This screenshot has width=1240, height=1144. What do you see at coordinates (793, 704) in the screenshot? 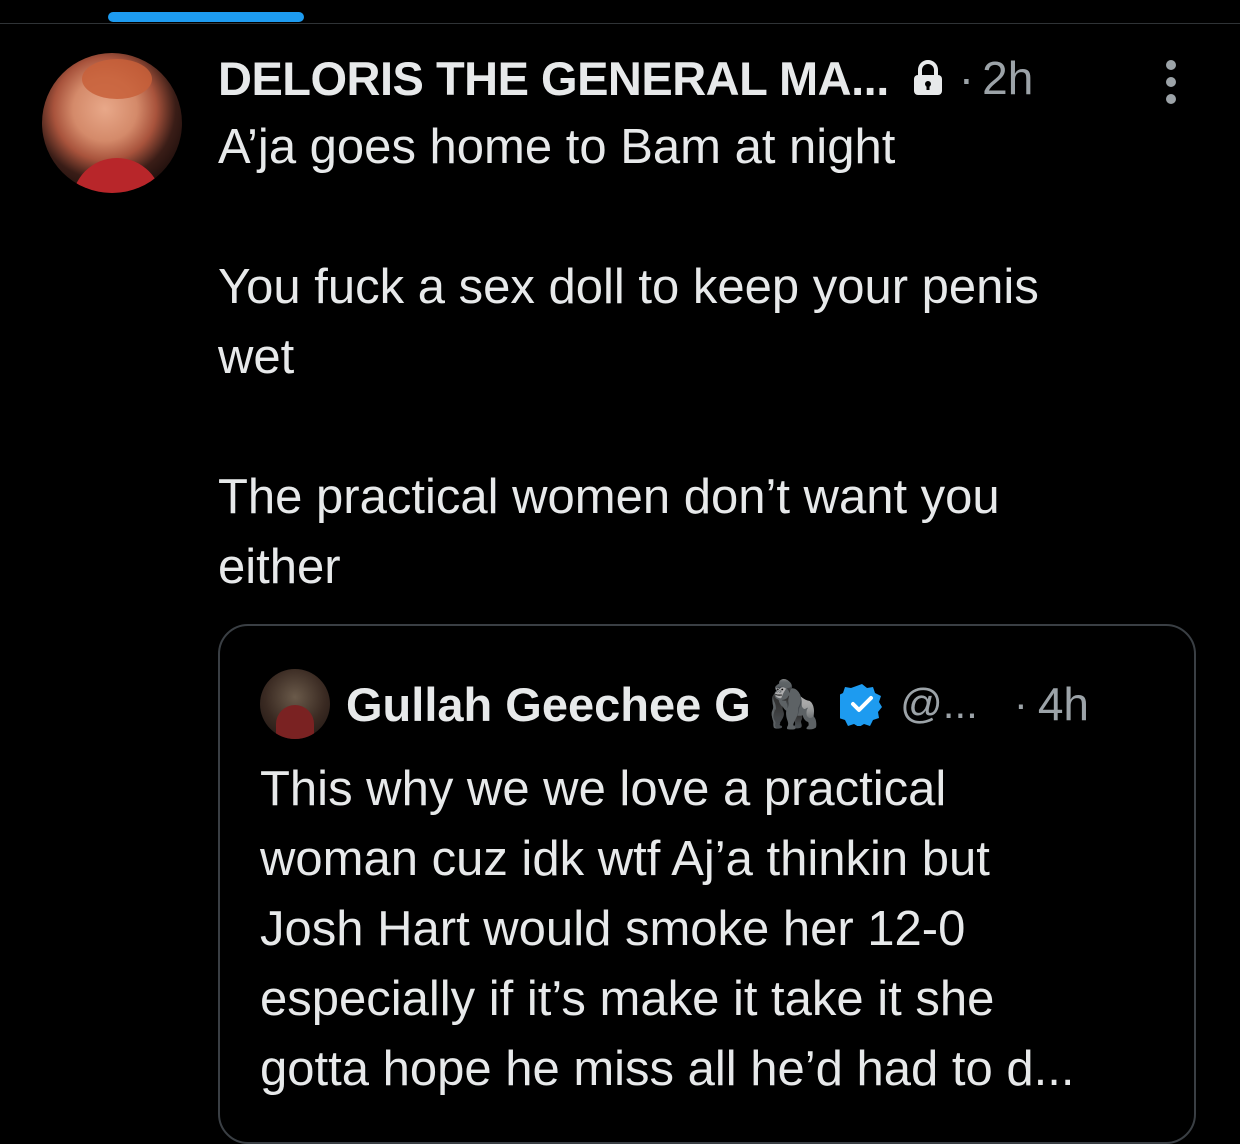
I see `gorilla-emoji-icon: 🦍` at bounding box center [793, 704].